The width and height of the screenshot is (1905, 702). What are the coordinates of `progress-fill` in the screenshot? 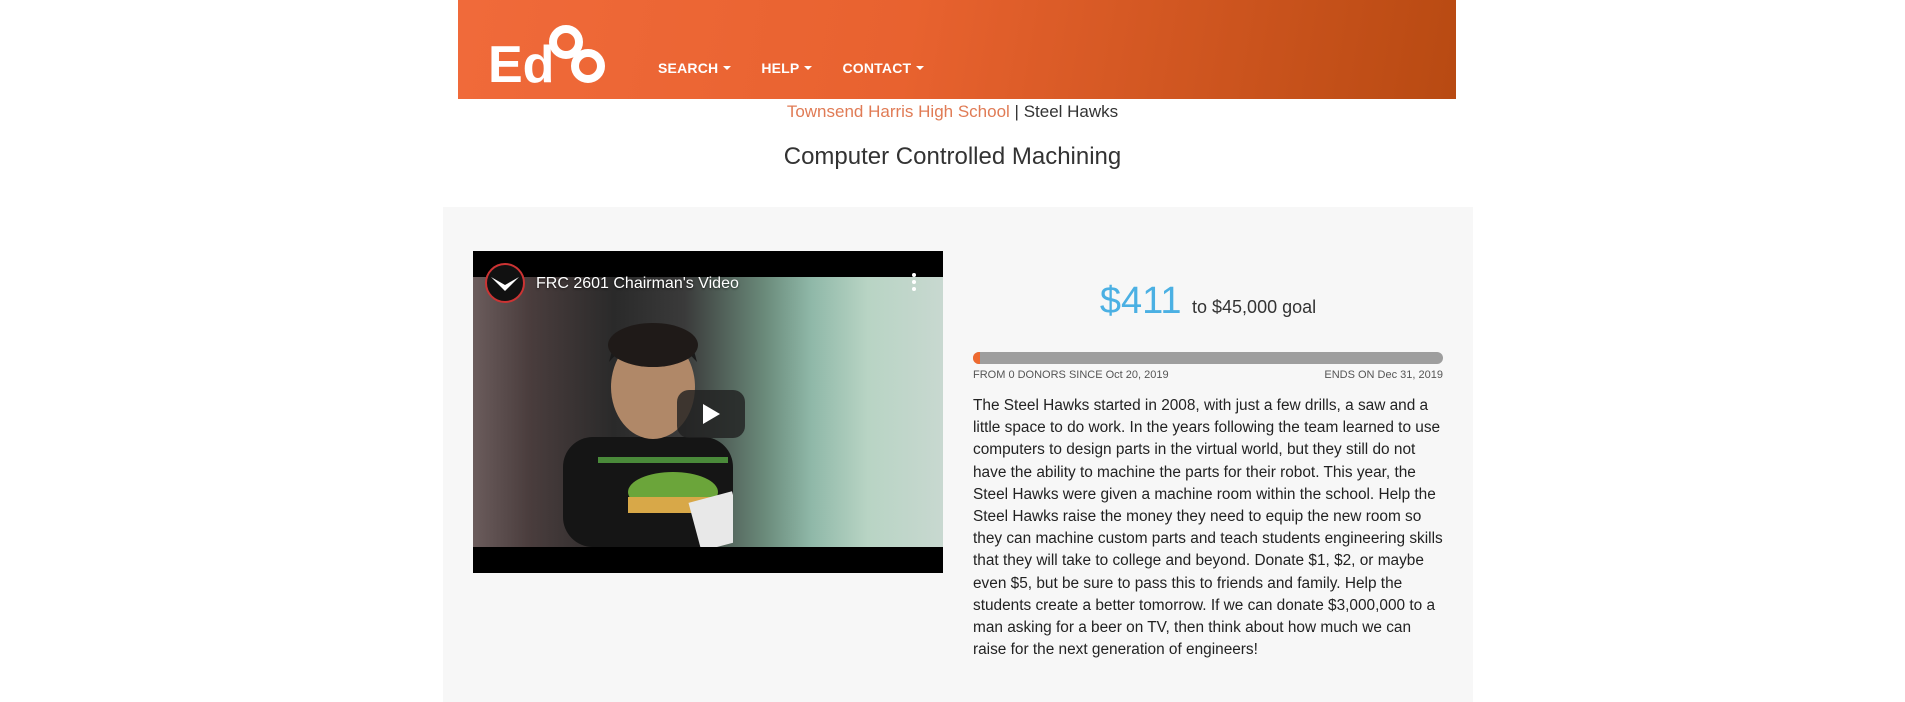 It's located at (977, 358).